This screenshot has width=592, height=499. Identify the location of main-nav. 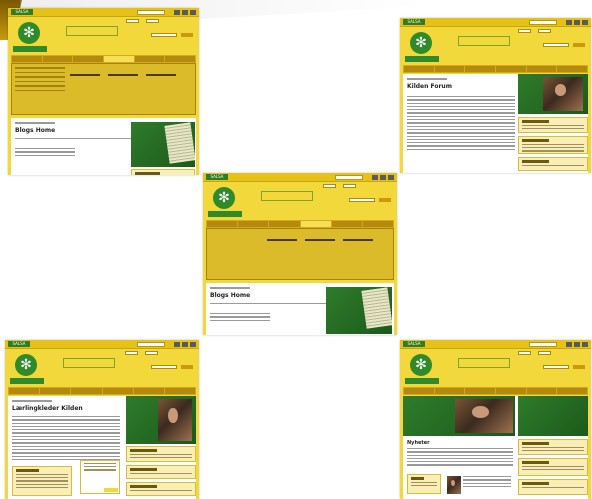
(300, 224).